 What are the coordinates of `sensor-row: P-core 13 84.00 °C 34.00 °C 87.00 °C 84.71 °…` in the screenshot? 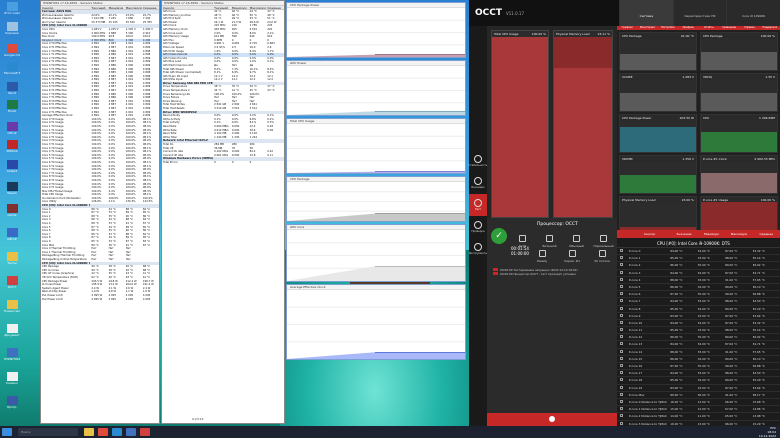 It's located at (698, 345).